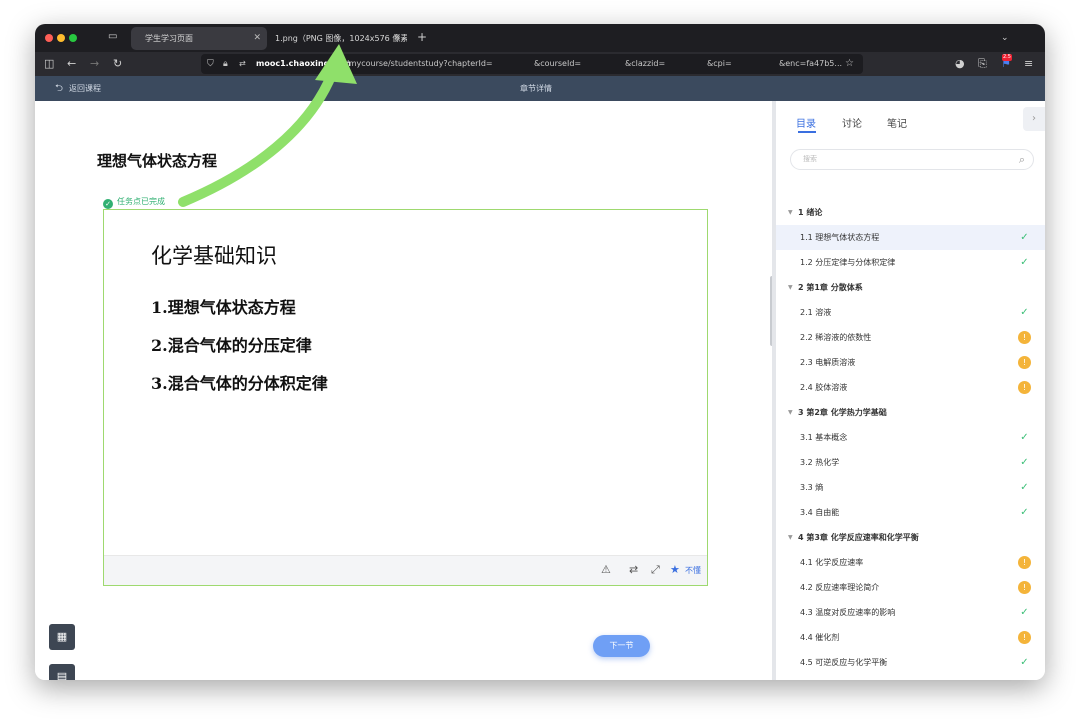  I want to click on annotation-arrow, so click(267, 125).